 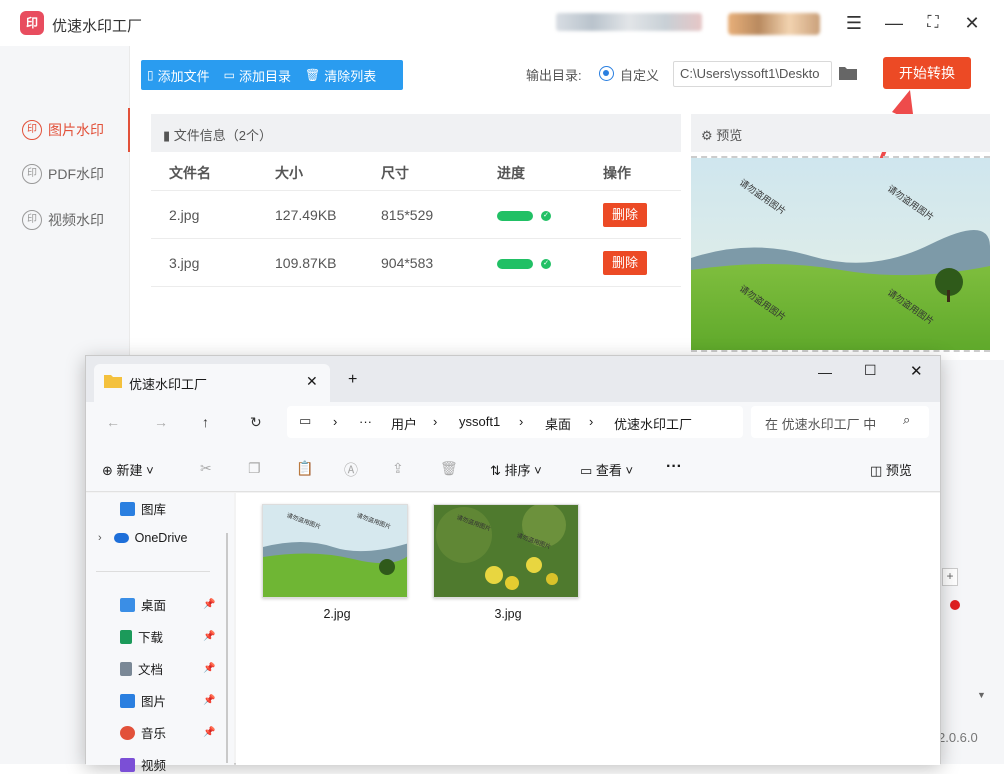 What do you see at coordinates (289, 173) in the screenshot?
I see `column-header-size: 大小` at bounding box center [289, 173].